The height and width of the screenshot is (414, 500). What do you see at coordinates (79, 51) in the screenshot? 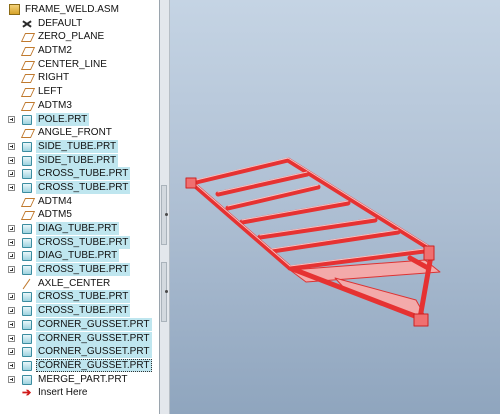
I see `tree-item: ADTM2` at bounding box center [79, 51].